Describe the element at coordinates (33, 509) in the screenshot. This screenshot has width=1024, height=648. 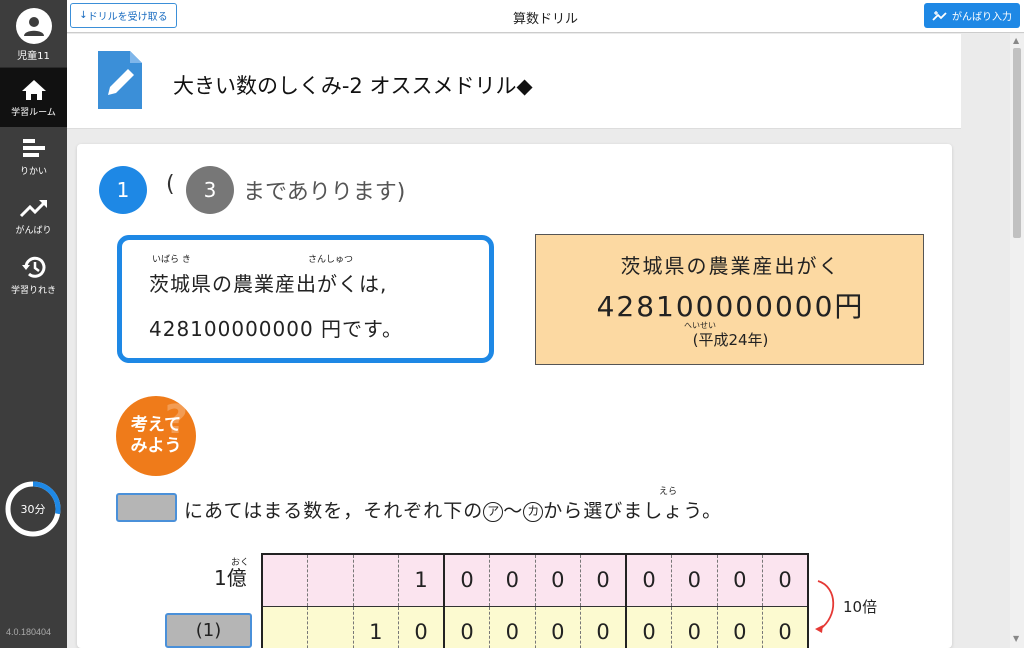
I see `timer-label: 30分` at that location.